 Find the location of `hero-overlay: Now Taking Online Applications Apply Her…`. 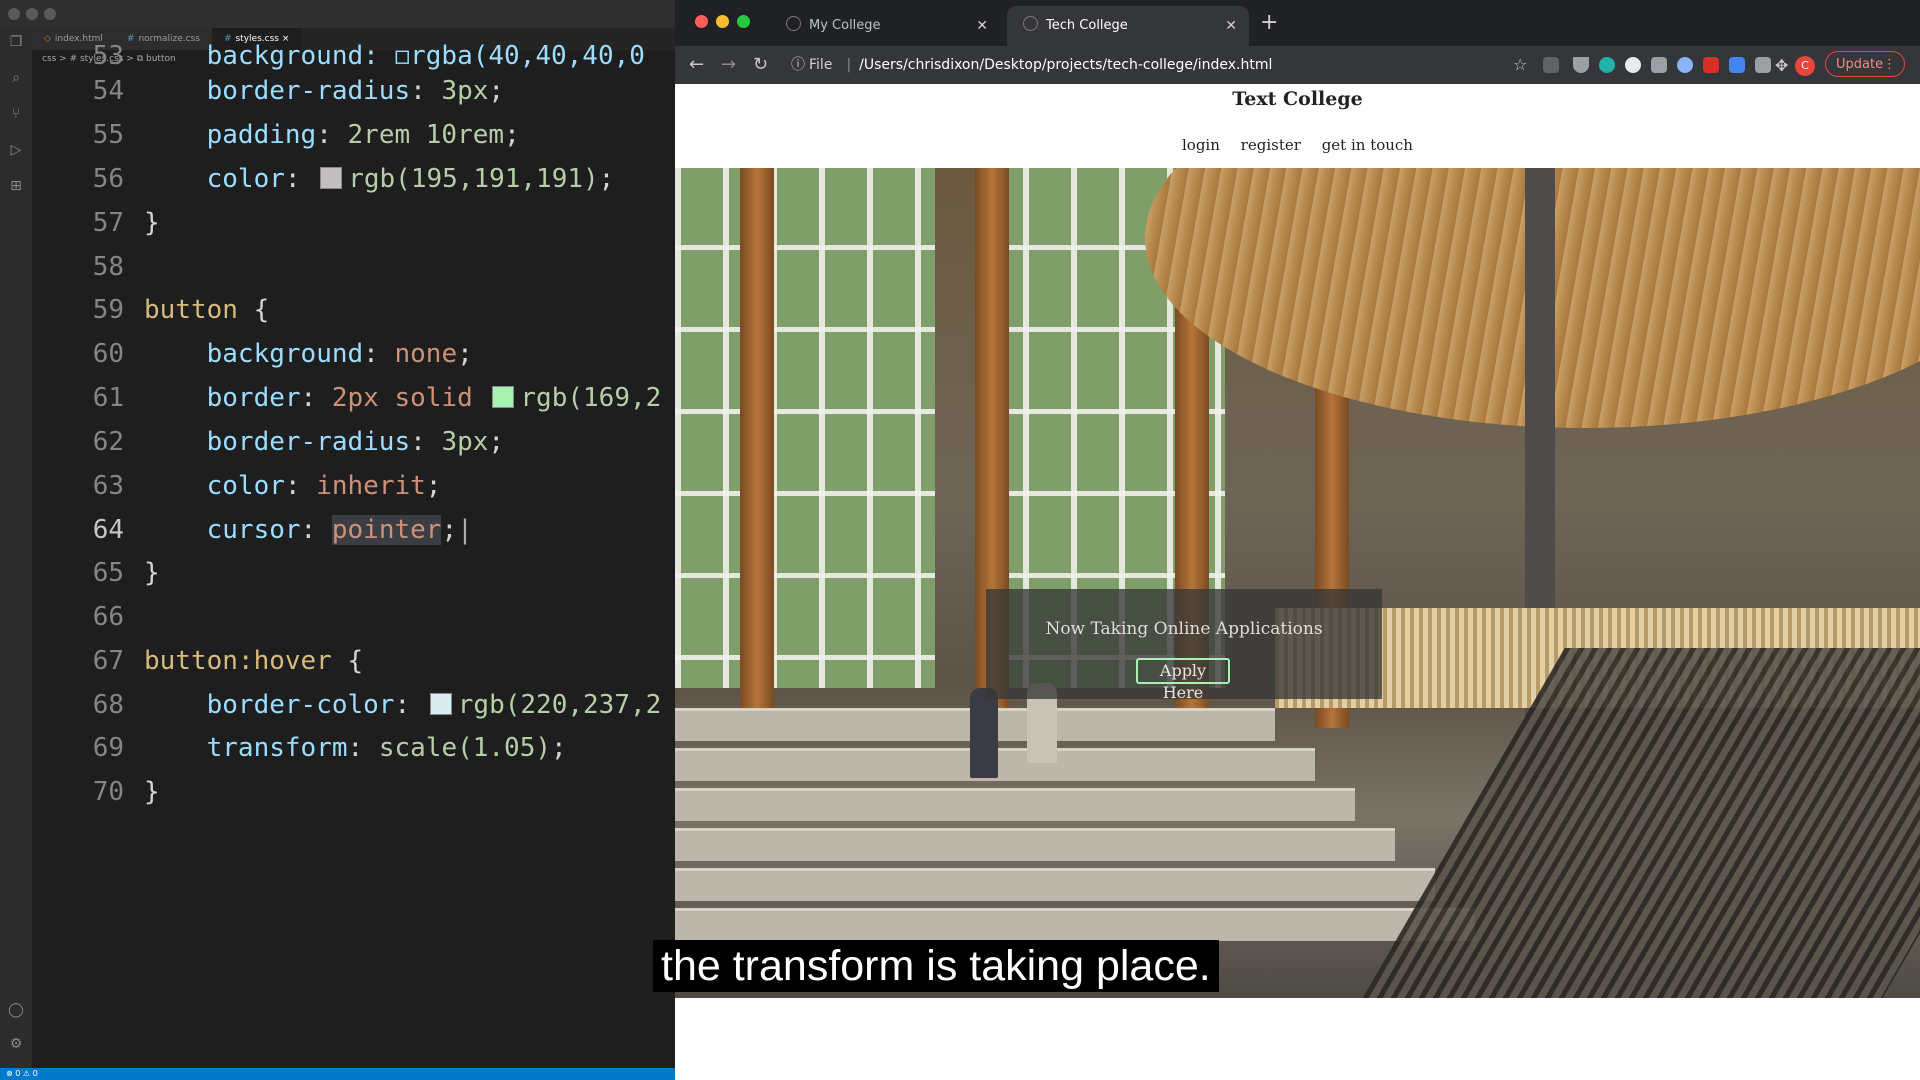

hero-overlay: Now Taking Online Applications Apply Her… is located at coordinates (1184, 645).